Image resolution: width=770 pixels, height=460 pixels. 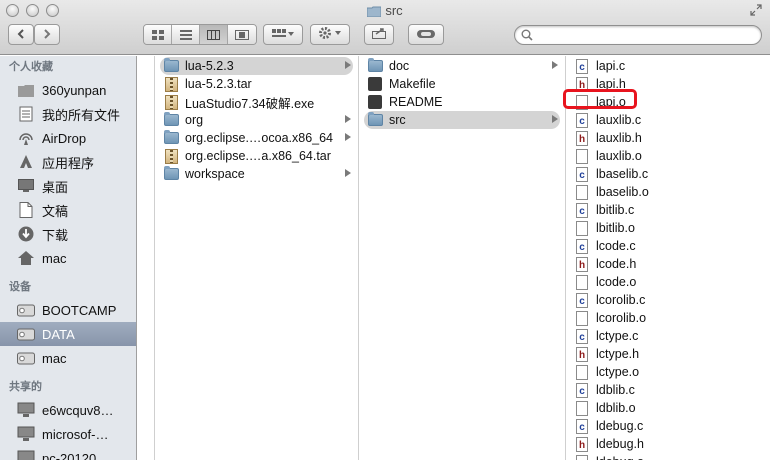 What do you see at coordinates (64, 138) in the screenshot?
I see `sidebar-item-label: AirDrop` at bounding box center [64, 138].